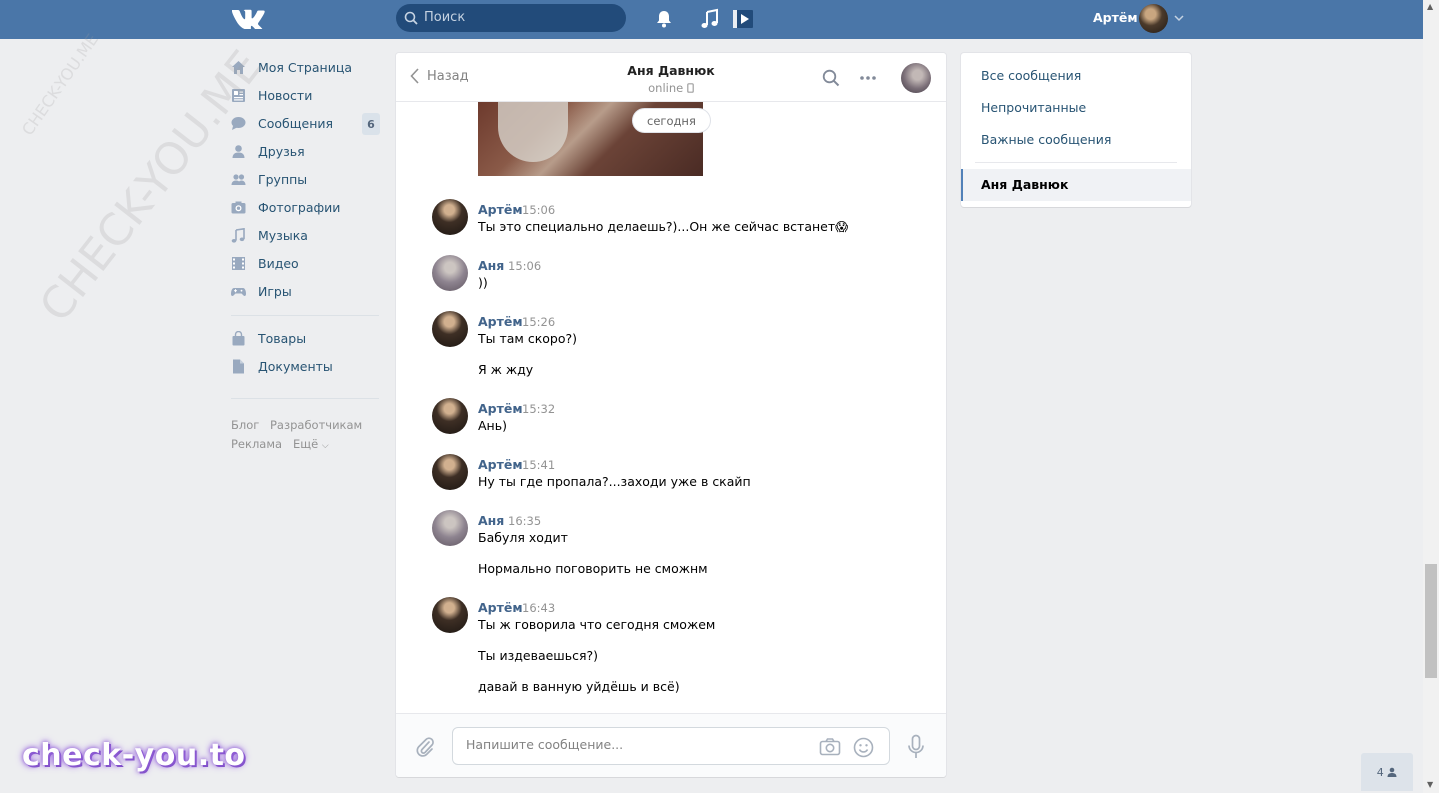 The width and height of the screenshot is (1439, 793). What do you see at coordinates (527, 338) in the screenshot?
I see `message-text: Ты там скоро?)` at bounding box center [527, 338].